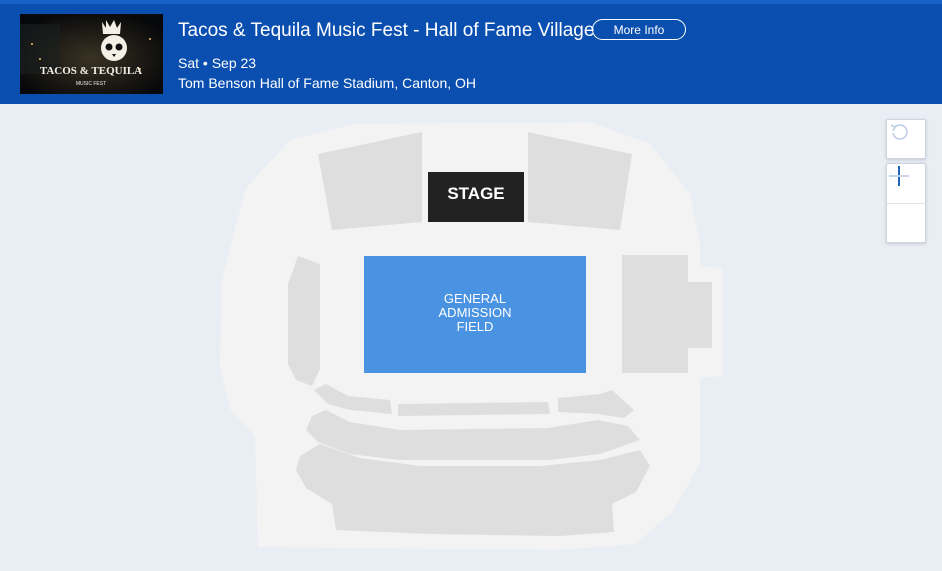 The height and width of the screenshot is (571, 942). What do you see at coordinates (899, 176) in the screenshot?
I see `minus-icon` at bounding box center [899, 176].